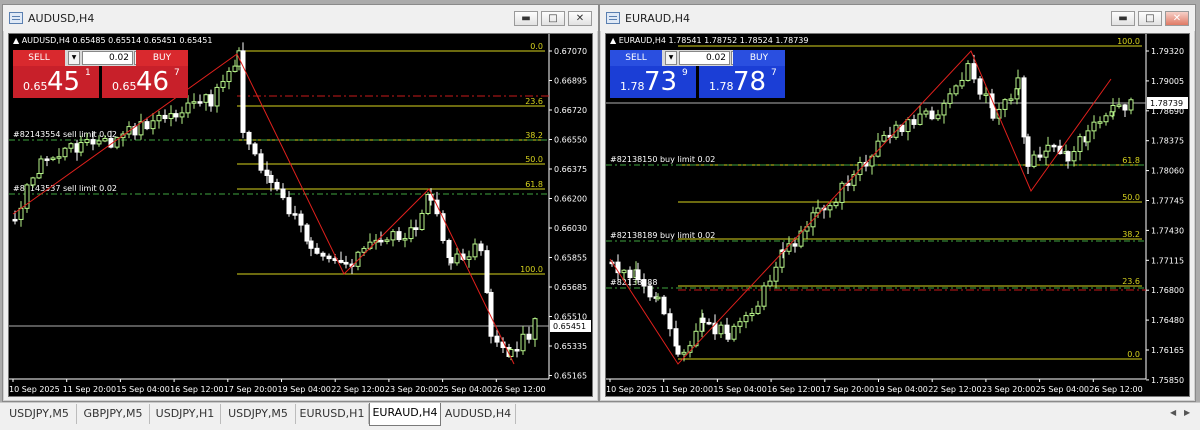  I want to click on price-label: 1.77430, so click(1167, 230).